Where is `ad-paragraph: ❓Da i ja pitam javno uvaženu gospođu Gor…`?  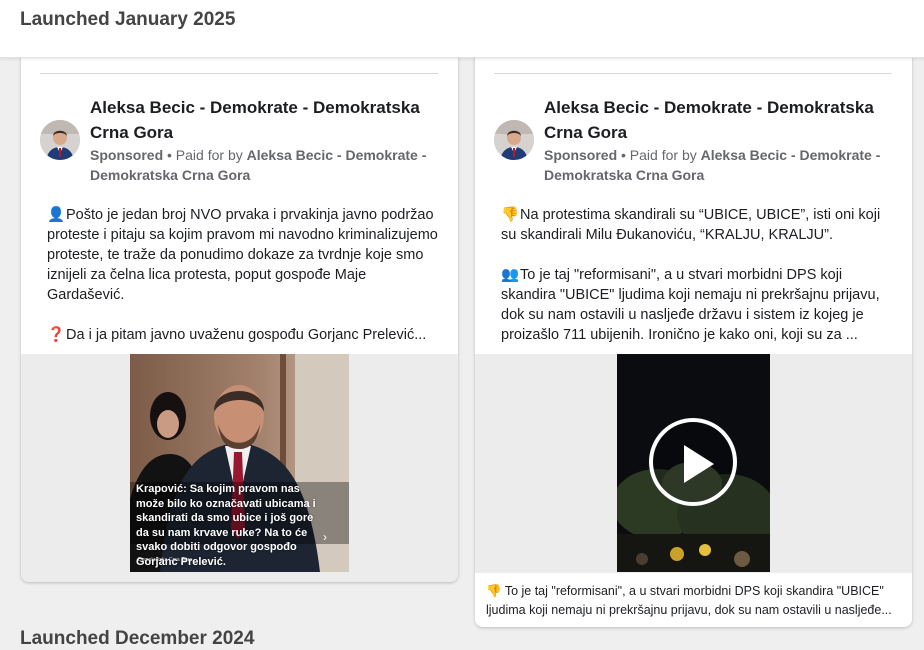 ad-paragraph: ❓Da i ja pitam javno uvaženu gospođu Gor… is located at coordinates (244, 335).